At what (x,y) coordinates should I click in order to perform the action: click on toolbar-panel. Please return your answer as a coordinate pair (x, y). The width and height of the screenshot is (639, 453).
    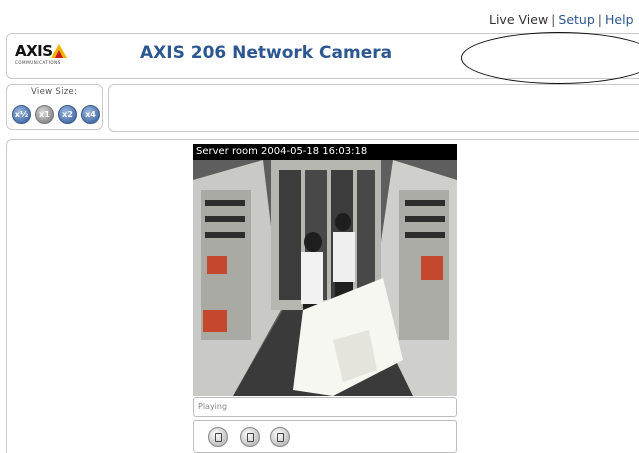
    Looking at the image, I should click on (373, 108).